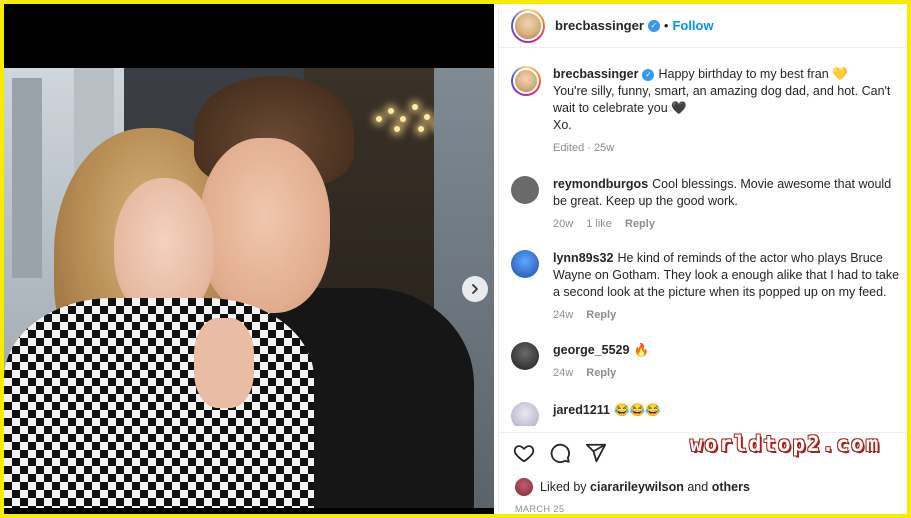 Image resolution: width=911 pixels, height=518 pixels. Describe the element at coordinates (524, 487) in the screenshot. I see `liker-avatar` at that location.